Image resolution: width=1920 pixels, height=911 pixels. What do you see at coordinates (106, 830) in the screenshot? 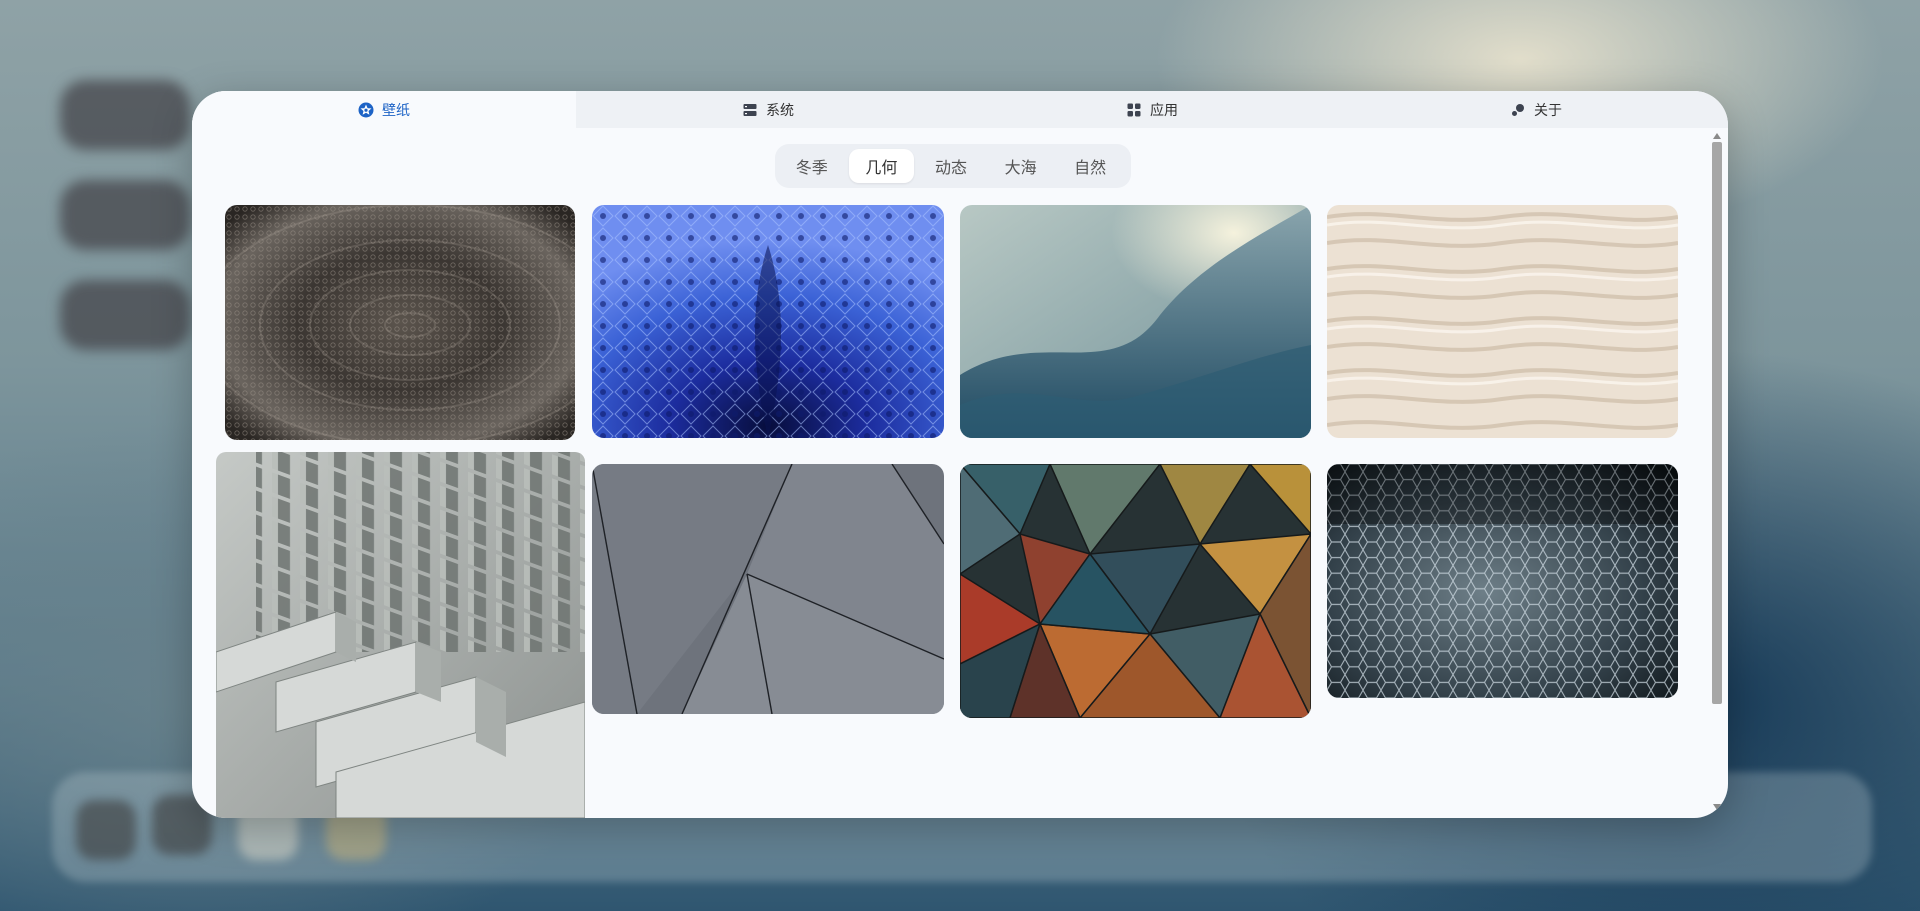
I see `dock-app-icon` at bounding box center [106, 830].